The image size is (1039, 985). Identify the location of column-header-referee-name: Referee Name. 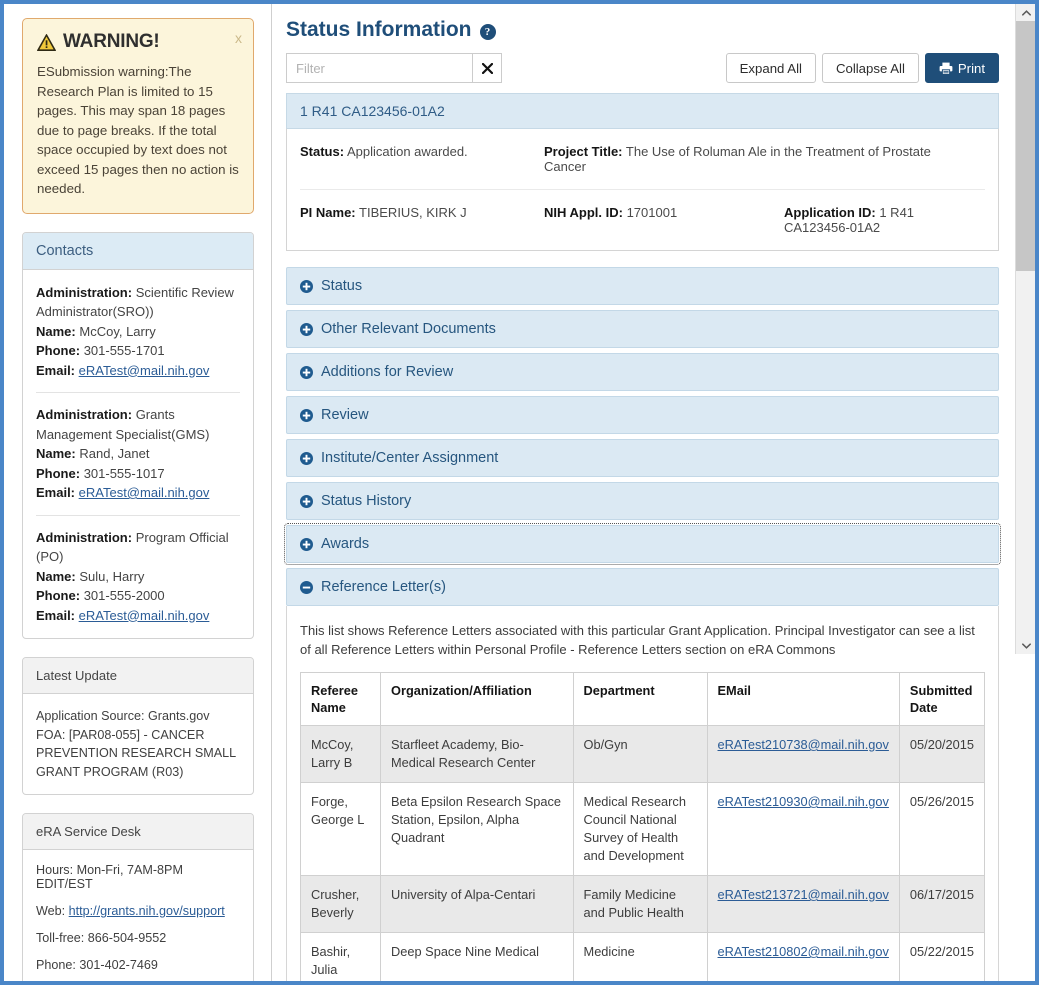
(340, 699).